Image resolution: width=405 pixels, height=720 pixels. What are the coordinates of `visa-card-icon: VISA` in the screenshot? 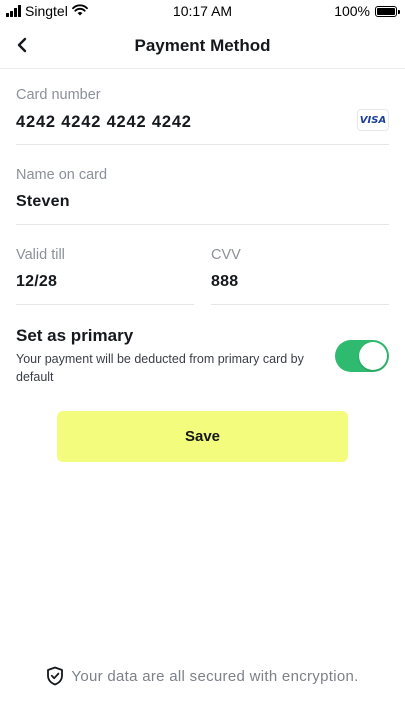 It's located at (373, 120).